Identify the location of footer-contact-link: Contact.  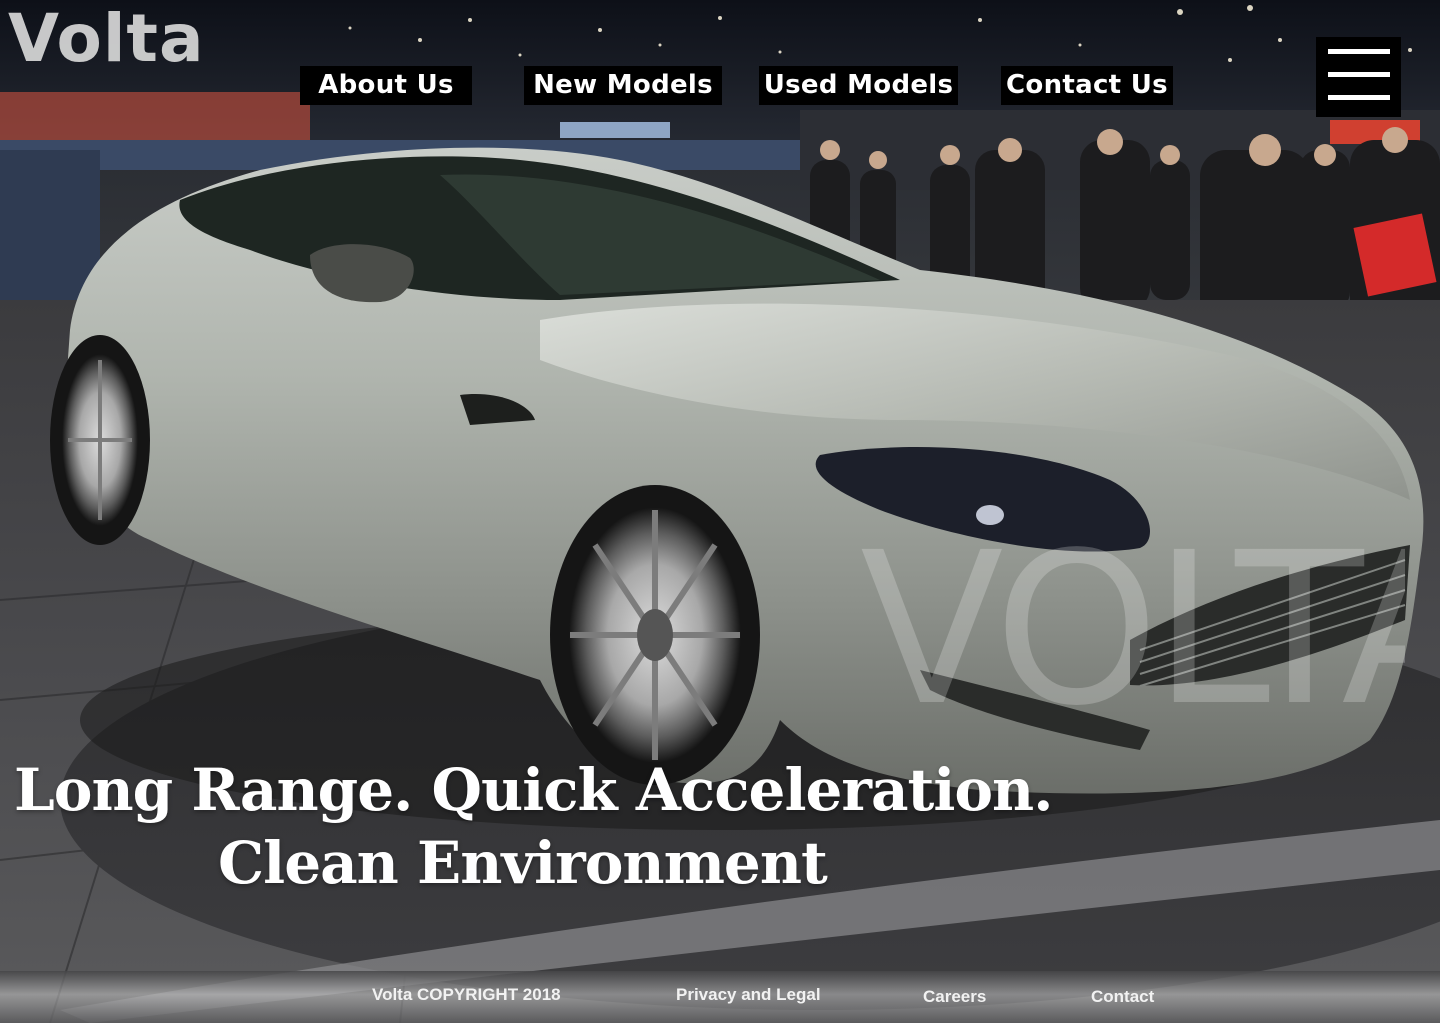
(1122, 997).